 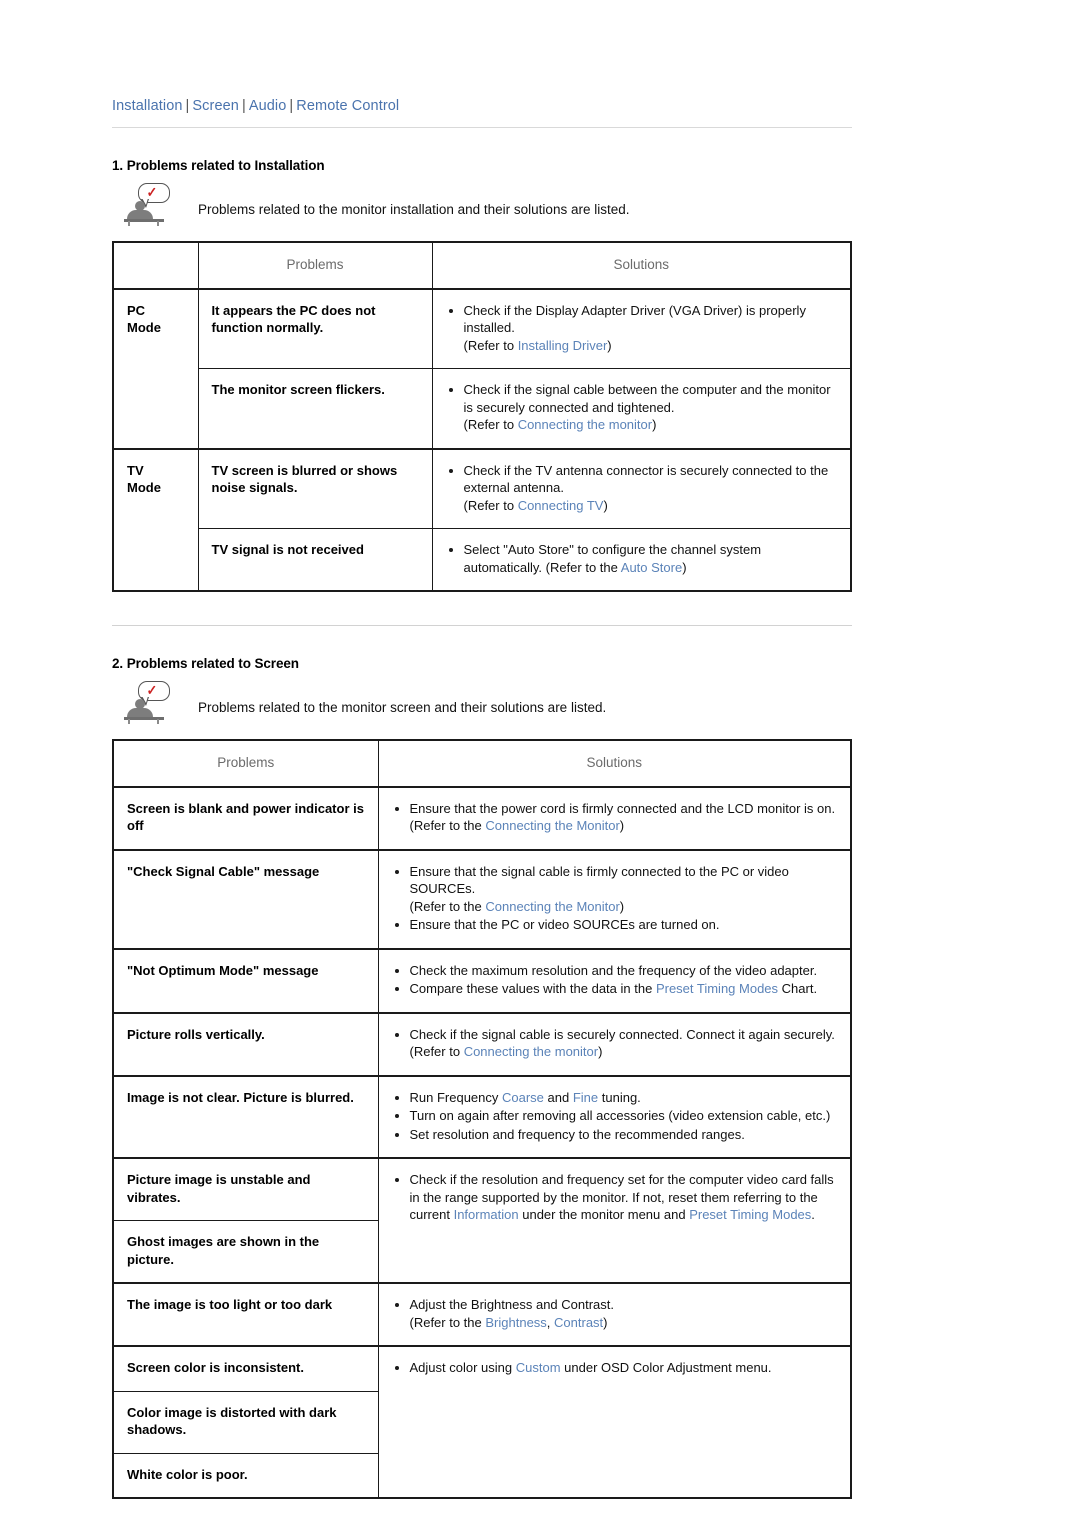 What do you see at coordinates (245, 898) in the screenshot?
I see `problem-cell: "Check Signal Cable" message` at bounding box center [245, 898].